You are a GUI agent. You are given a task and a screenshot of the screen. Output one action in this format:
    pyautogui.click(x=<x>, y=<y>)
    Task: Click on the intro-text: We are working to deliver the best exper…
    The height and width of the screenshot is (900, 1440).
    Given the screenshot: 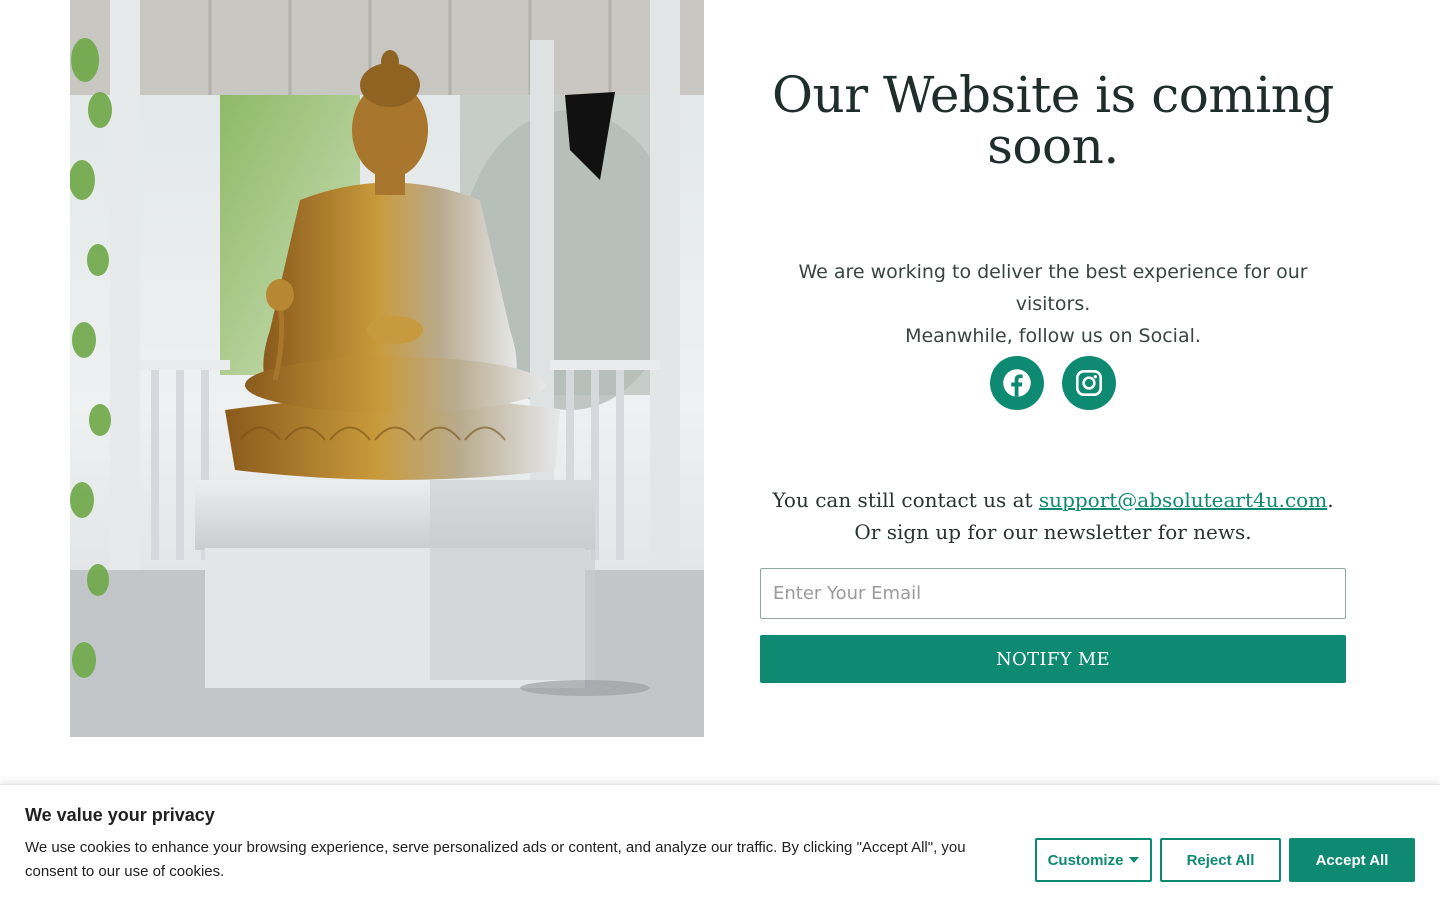 What is the action you would take?
    pyautogui.click(x=1053, y=304)
    